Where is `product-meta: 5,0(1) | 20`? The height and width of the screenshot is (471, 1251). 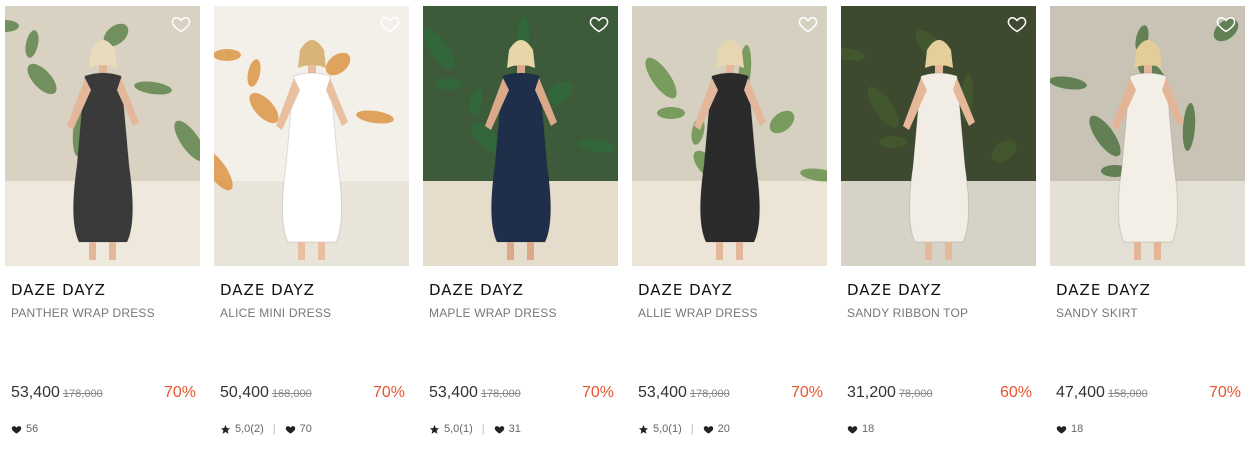
product-meta: 5,0(1) | 20 is located at coordinates (684, 429).